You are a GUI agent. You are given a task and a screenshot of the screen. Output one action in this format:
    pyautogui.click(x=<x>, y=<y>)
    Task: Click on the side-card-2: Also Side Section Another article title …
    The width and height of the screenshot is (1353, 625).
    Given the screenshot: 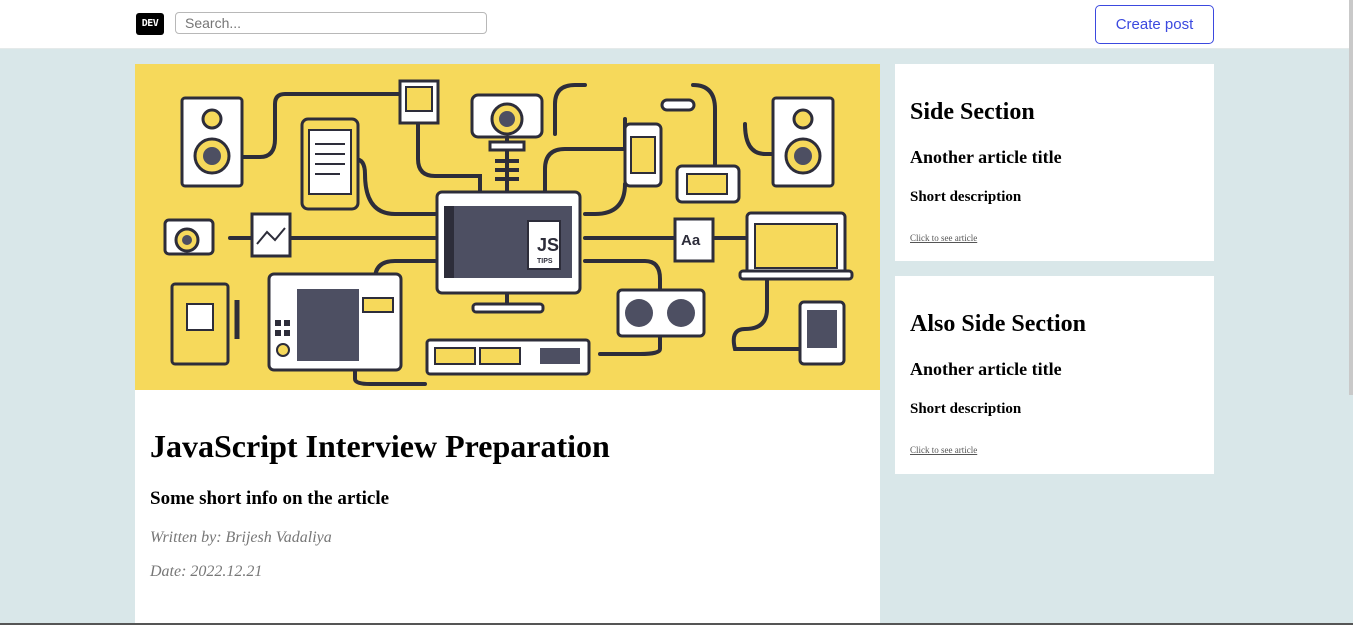 What is the action you would take?
    pyautogui.click(x=1054, y=375)
    